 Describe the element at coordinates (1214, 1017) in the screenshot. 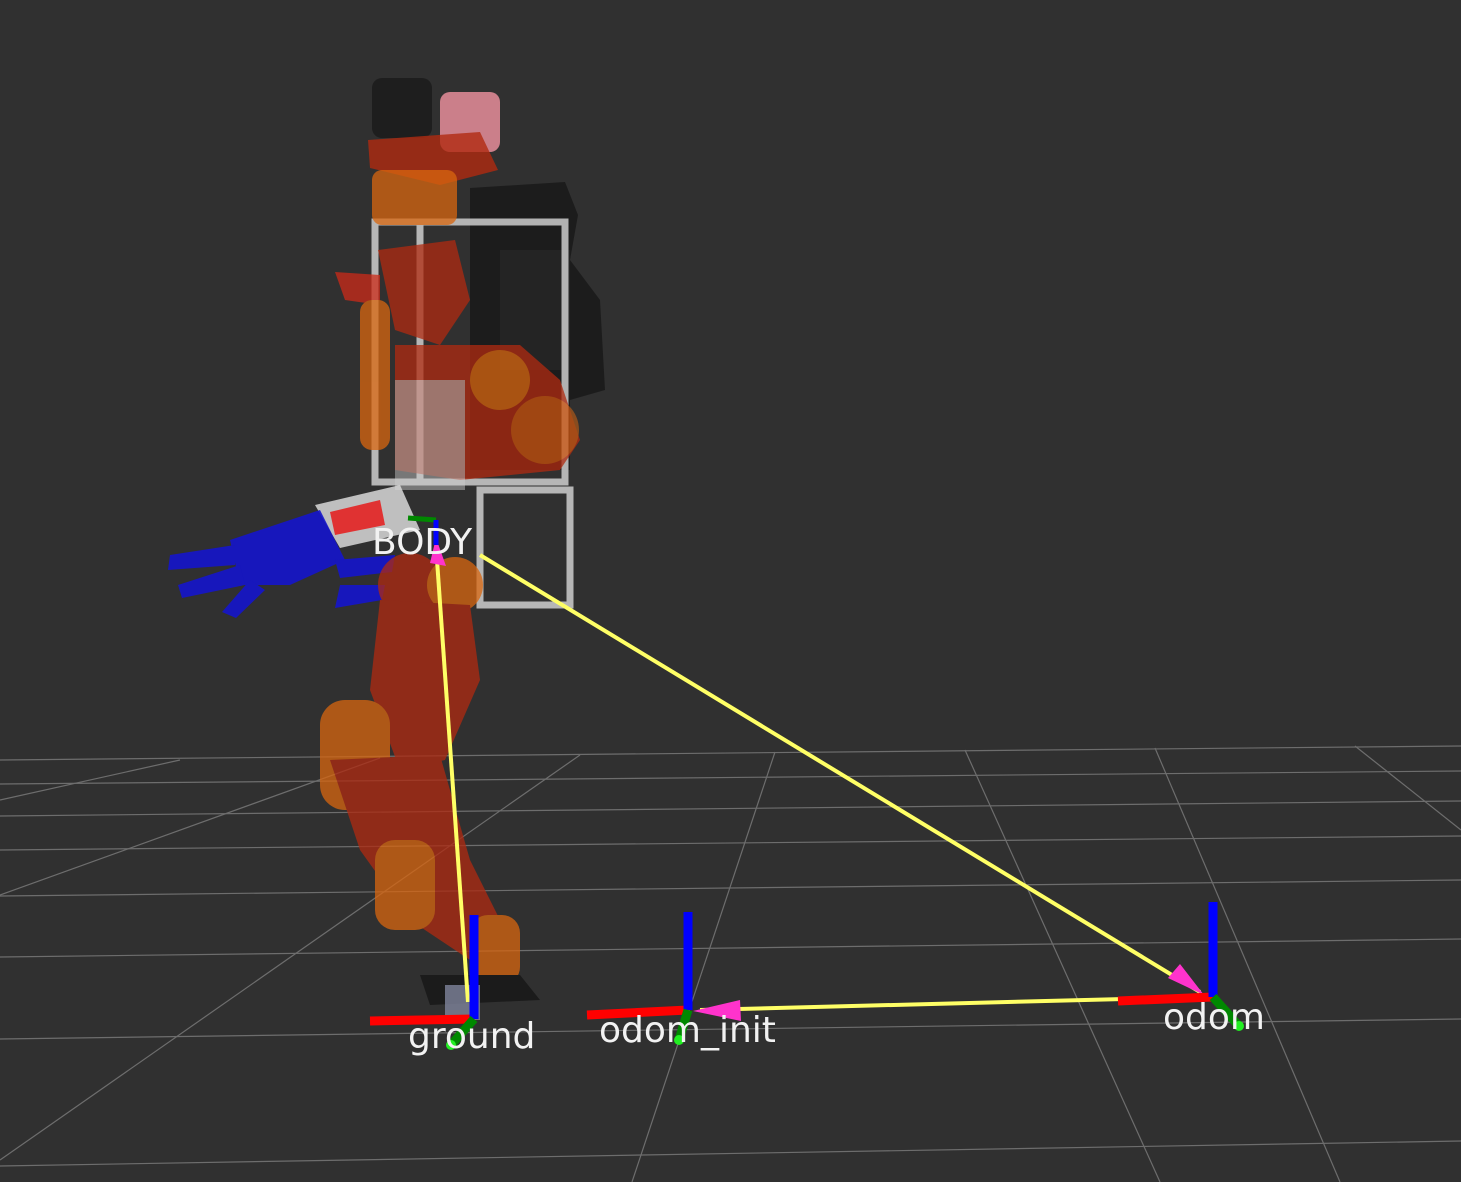

I see `label-odom: odom` at that location.